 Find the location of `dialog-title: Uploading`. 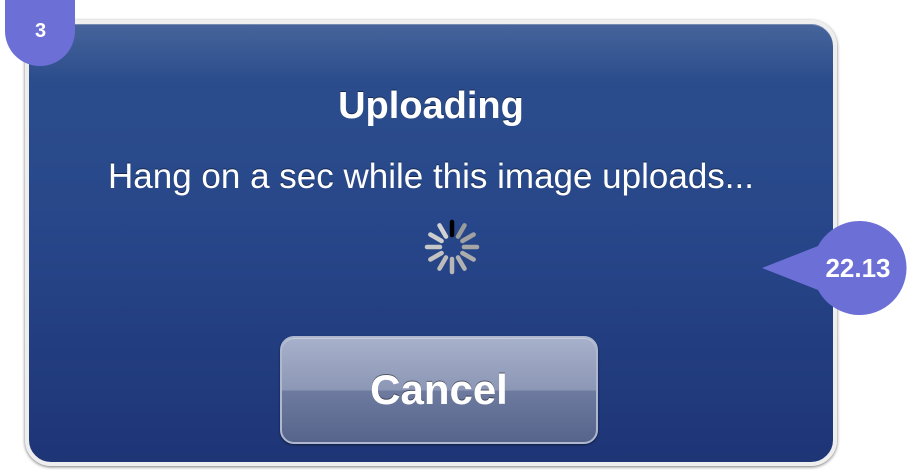

dialog-title: Uploading is located at coordinates (431, 106).